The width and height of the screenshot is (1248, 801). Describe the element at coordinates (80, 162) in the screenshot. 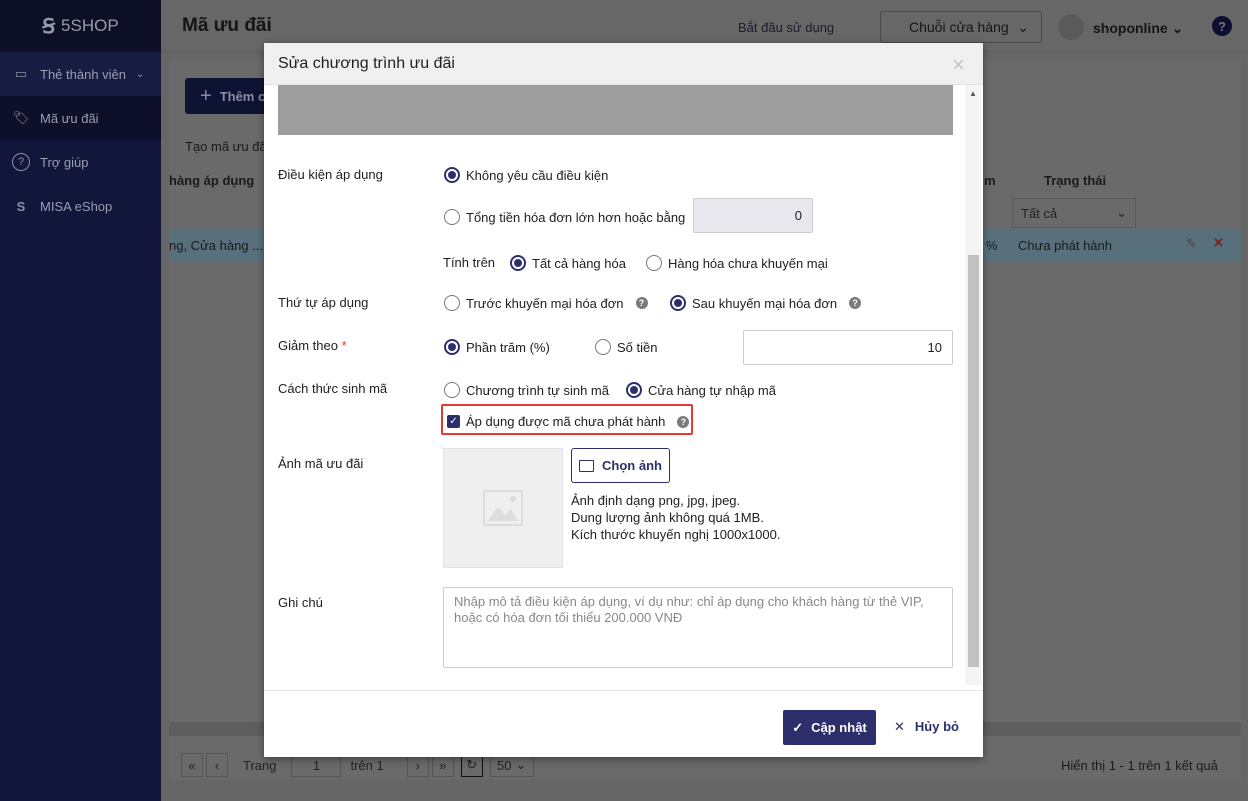

I see `sidebar-item-help: ? Trợ giúp` at that location.